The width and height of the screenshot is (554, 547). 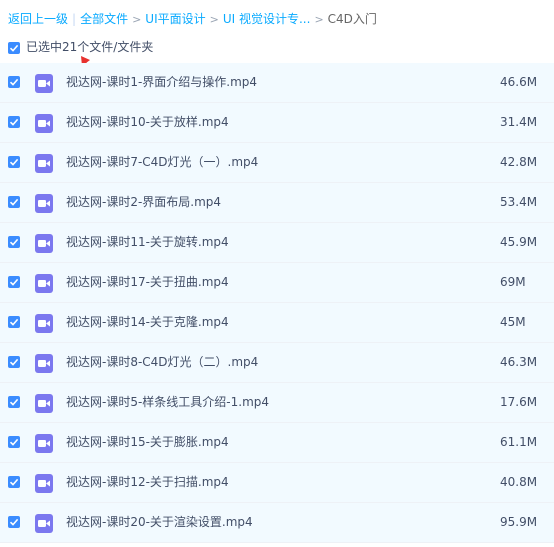 What do you see at coordinates (38, 19) in the screenshot?
I see `breadcrumb-back-link: 返回上一级` at bounding box center [38, 19].